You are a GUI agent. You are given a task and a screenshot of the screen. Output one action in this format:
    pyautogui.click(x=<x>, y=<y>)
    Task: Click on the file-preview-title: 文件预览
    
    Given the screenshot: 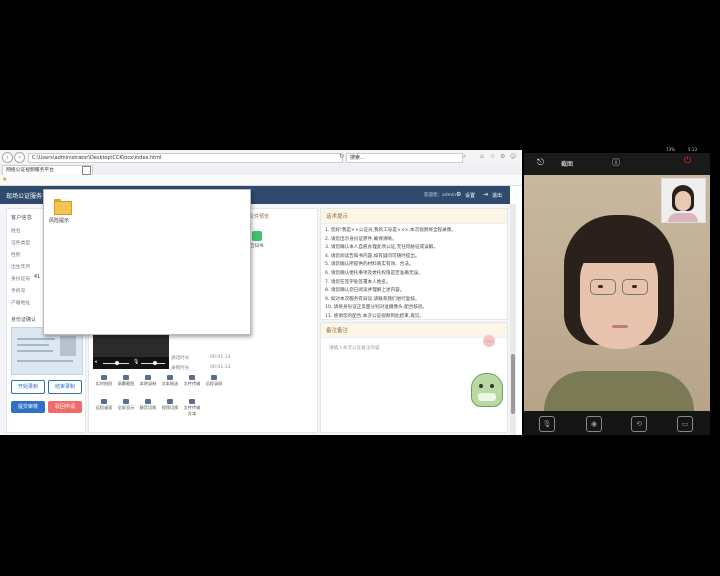 What is the action you would take?
    pyautogui.click(x=259, y=217)
    